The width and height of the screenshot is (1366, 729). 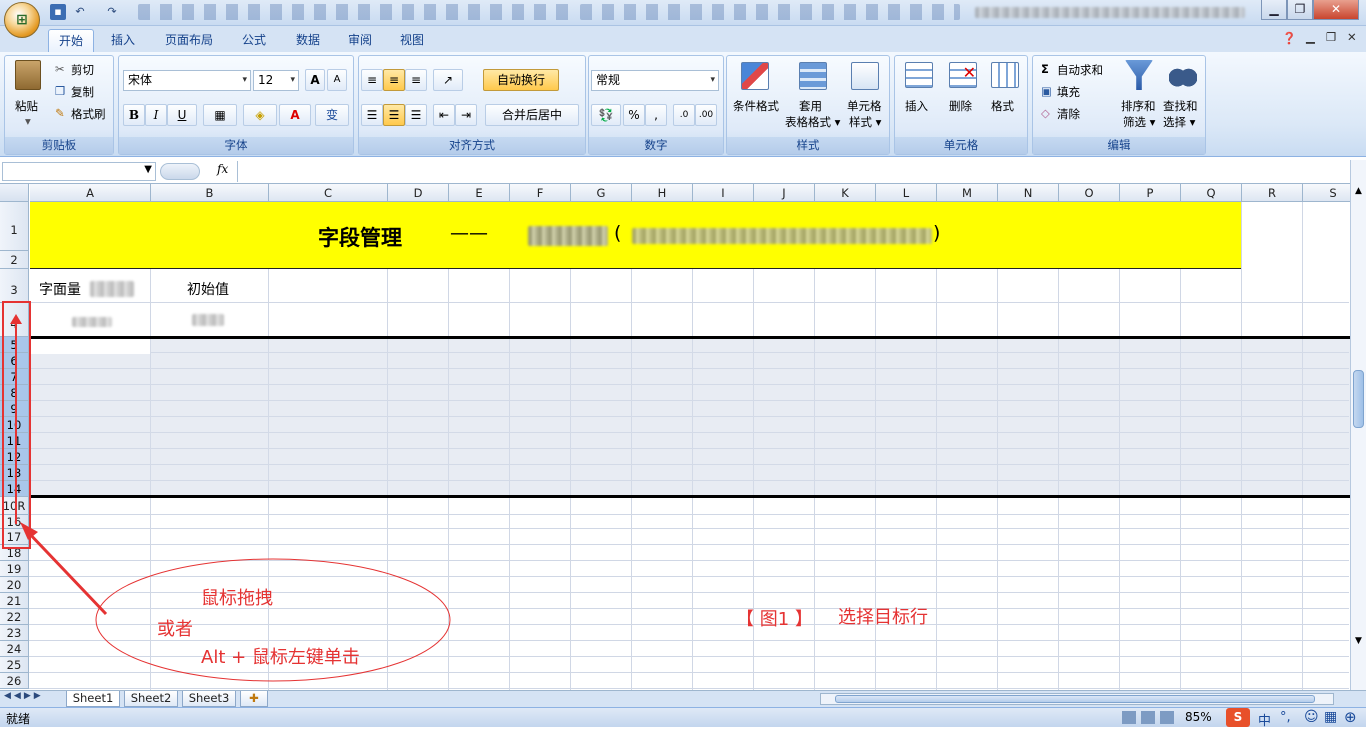 I want to click on conditional-format-button: 条件格式, so click(x=756, y=106).